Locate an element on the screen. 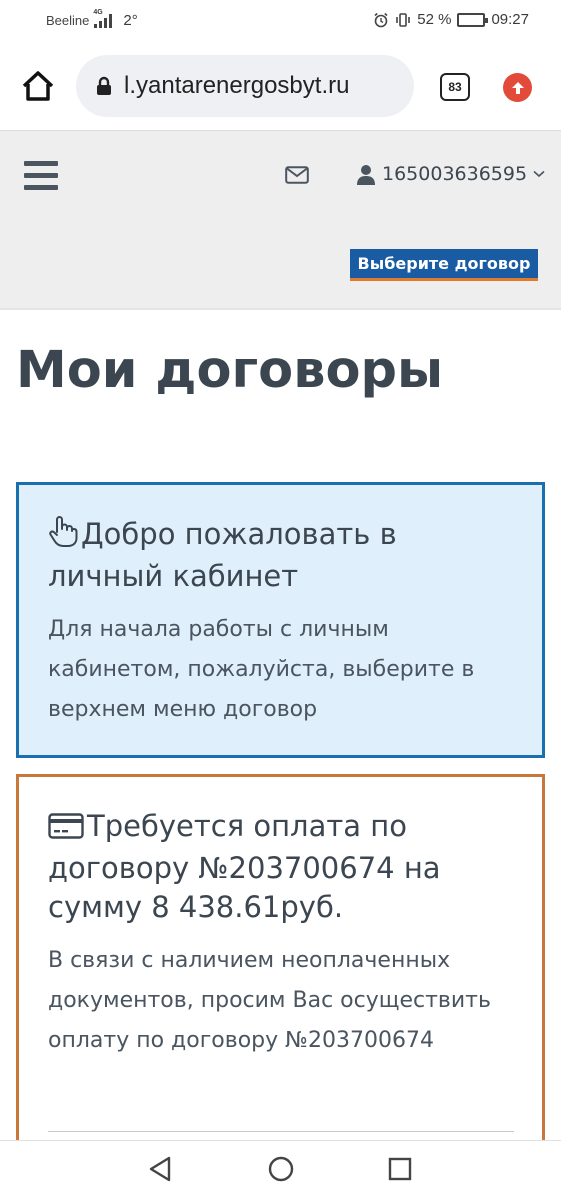  address-bar: l.yantarenergosbyt.ru is located at coordinates (245, 86).